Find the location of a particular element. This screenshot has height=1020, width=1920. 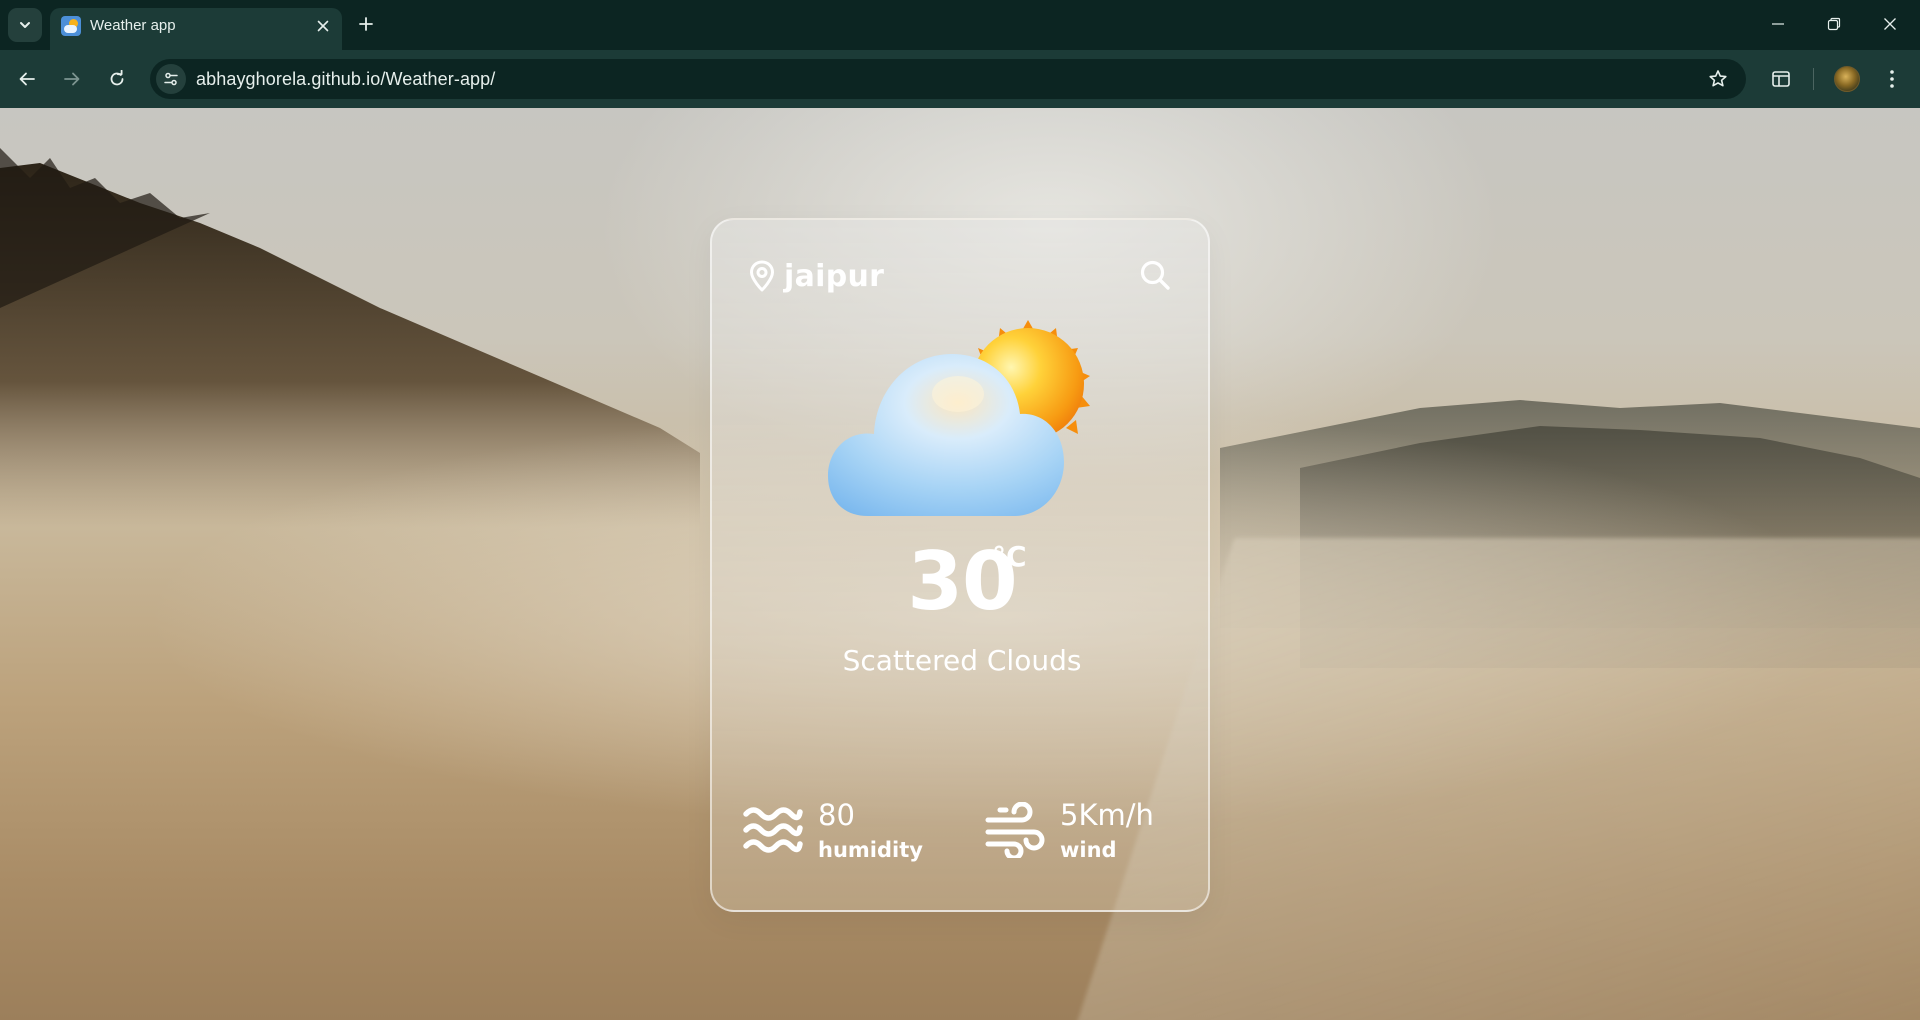

restore-icon is located at coordinates (1834, 24).